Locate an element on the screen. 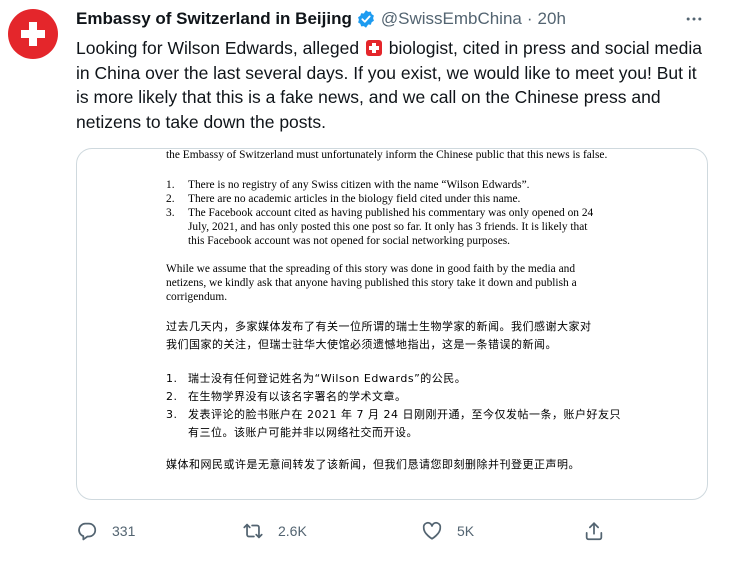 The width and height of the screenshot is (730, 568). retweet-icon is located at coordinates (253, 531).